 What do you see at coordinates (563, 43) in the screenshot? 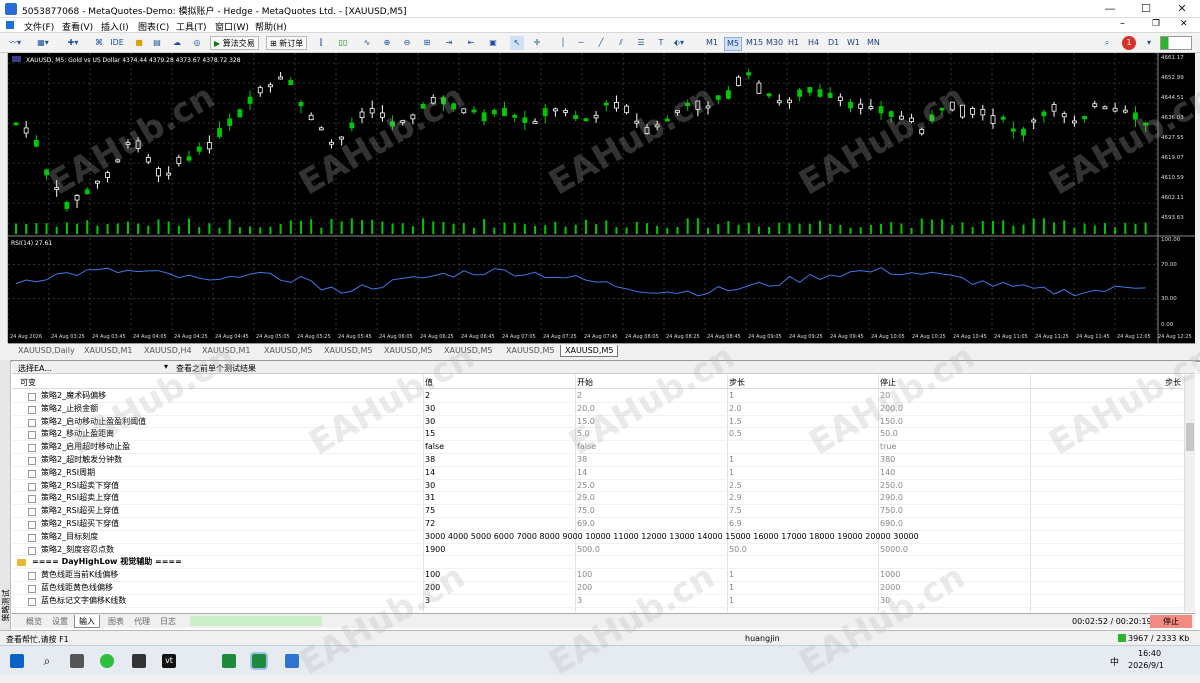
I see `vertical-line-icon: │` at bounding box center [563, 43].